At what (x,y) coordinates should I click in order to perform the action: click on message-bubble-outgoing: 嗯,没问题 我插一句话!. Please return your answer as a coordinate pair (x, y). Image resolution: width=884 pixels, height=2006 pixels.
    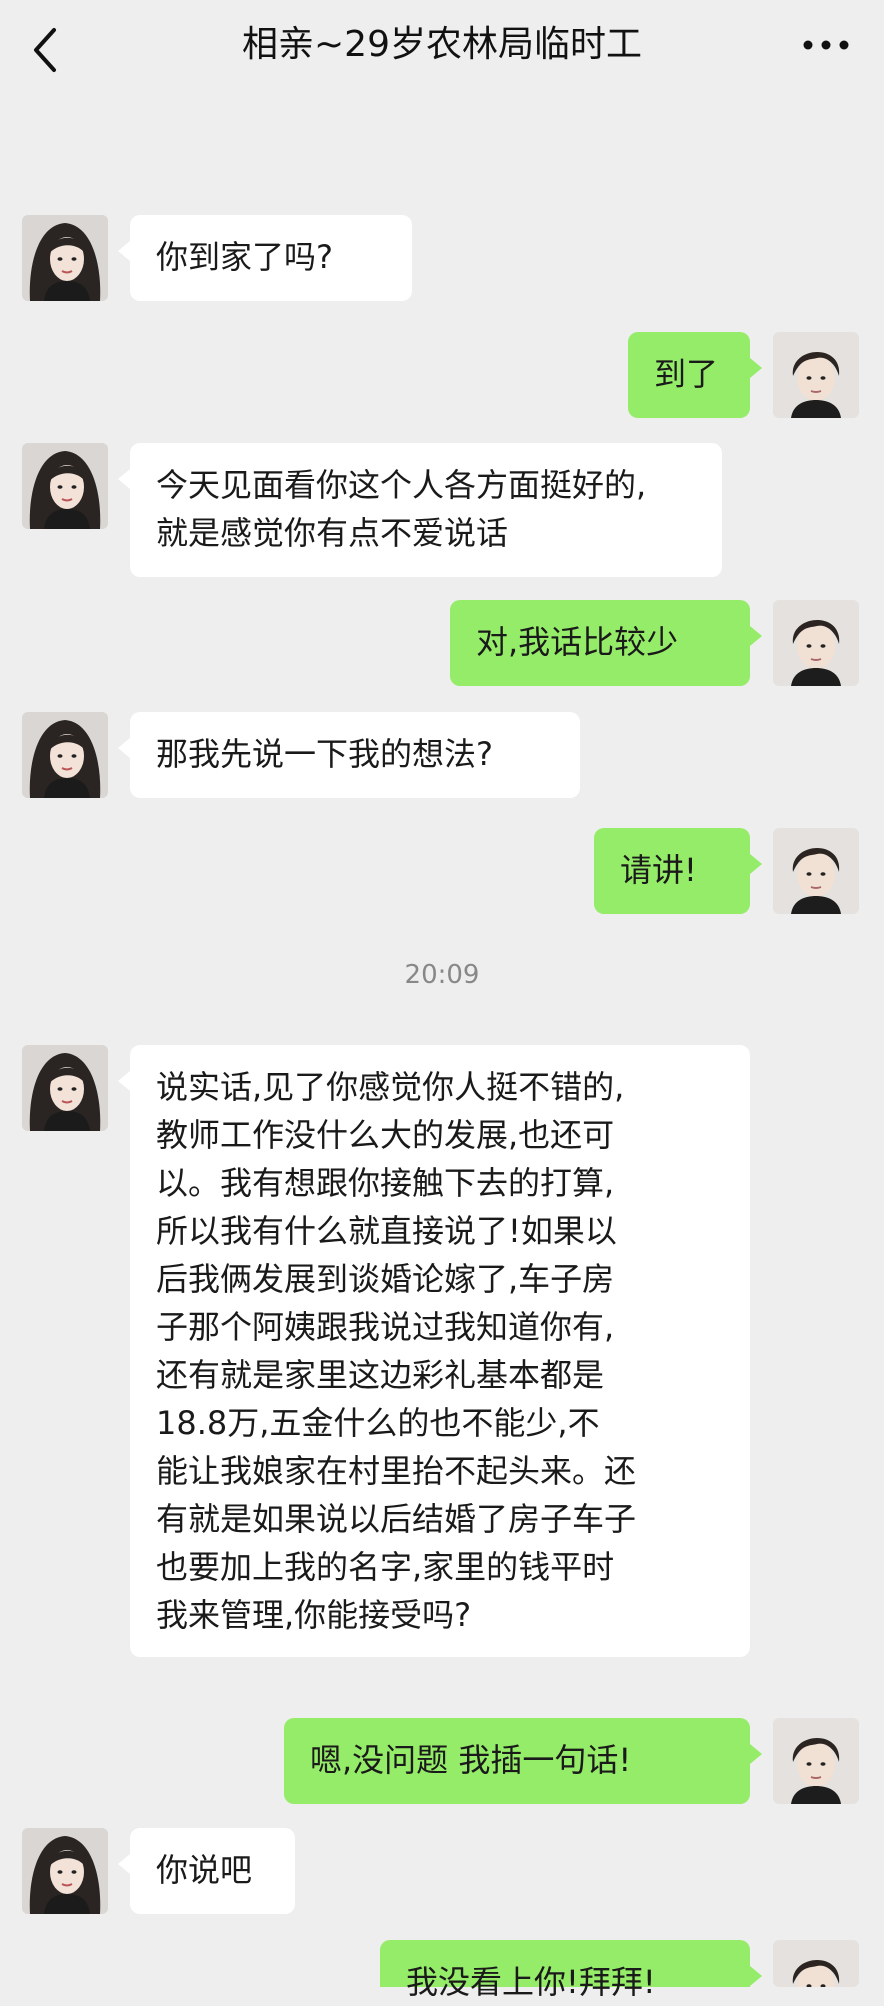
    Looking at the image, I should click on (523, 1761).